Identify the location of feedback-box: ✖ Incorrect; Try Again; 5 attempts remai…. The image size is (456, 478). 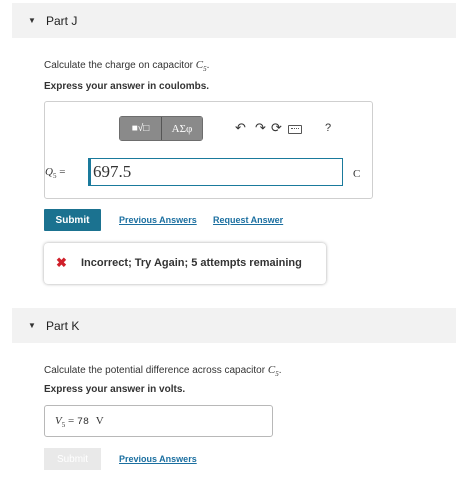
(185, 263).